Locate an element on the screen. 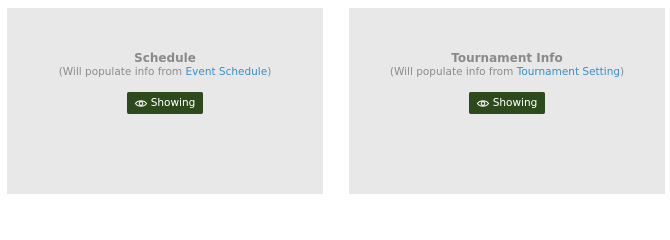 The height and width of the screenshot is (240, 670). tournament-setting-link: Tournament Setting is located at coordinates (568, 72).